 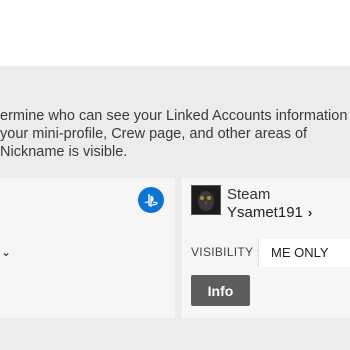 I want to click on chevron-right-icon: ›, so click(x=310, y=212).